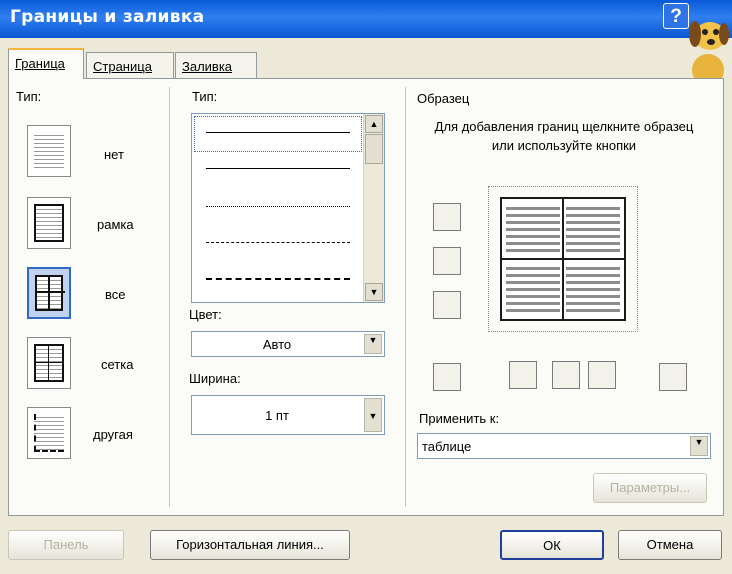 The width and height of the screenshot is (732, 574). Describe the element at coordinates (564, 446) in the screenshot. I see `apply-to-select: таблице ▼` at that location.